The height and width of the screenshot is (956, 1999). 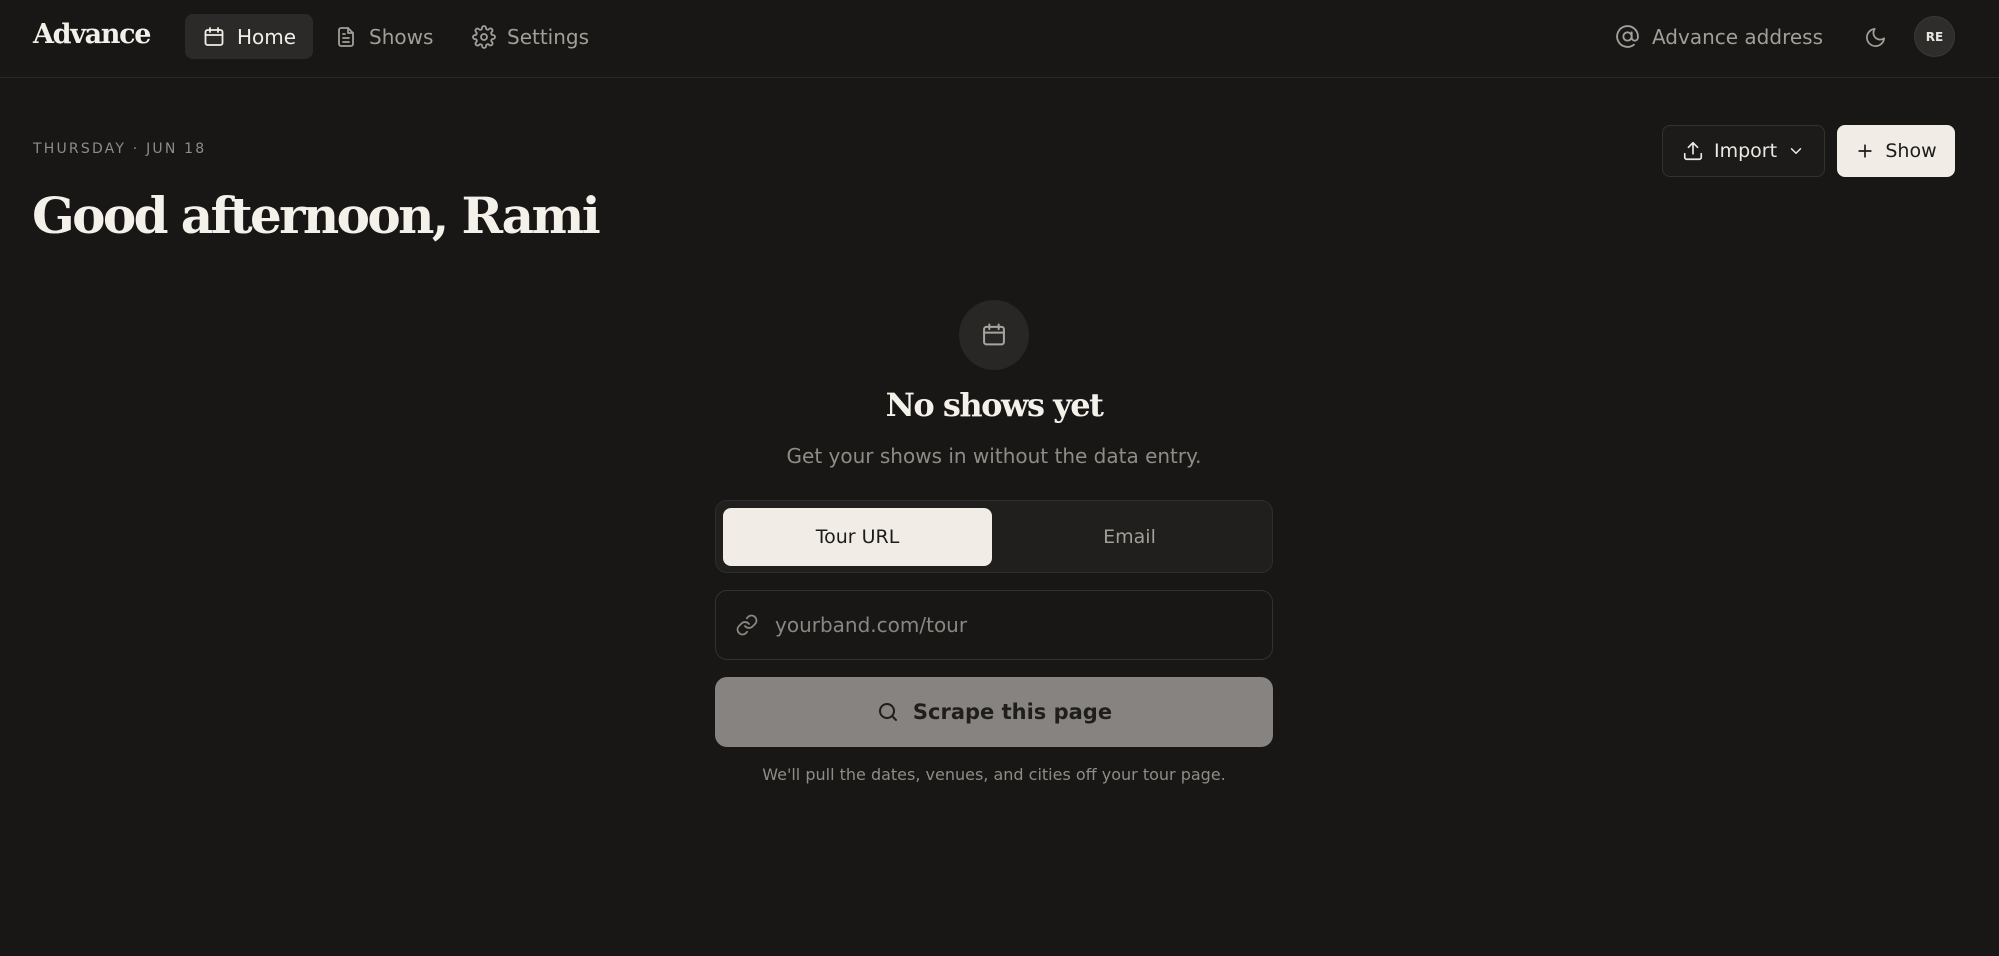 I want to click on plus-icon, so click(x=1865, y=151).